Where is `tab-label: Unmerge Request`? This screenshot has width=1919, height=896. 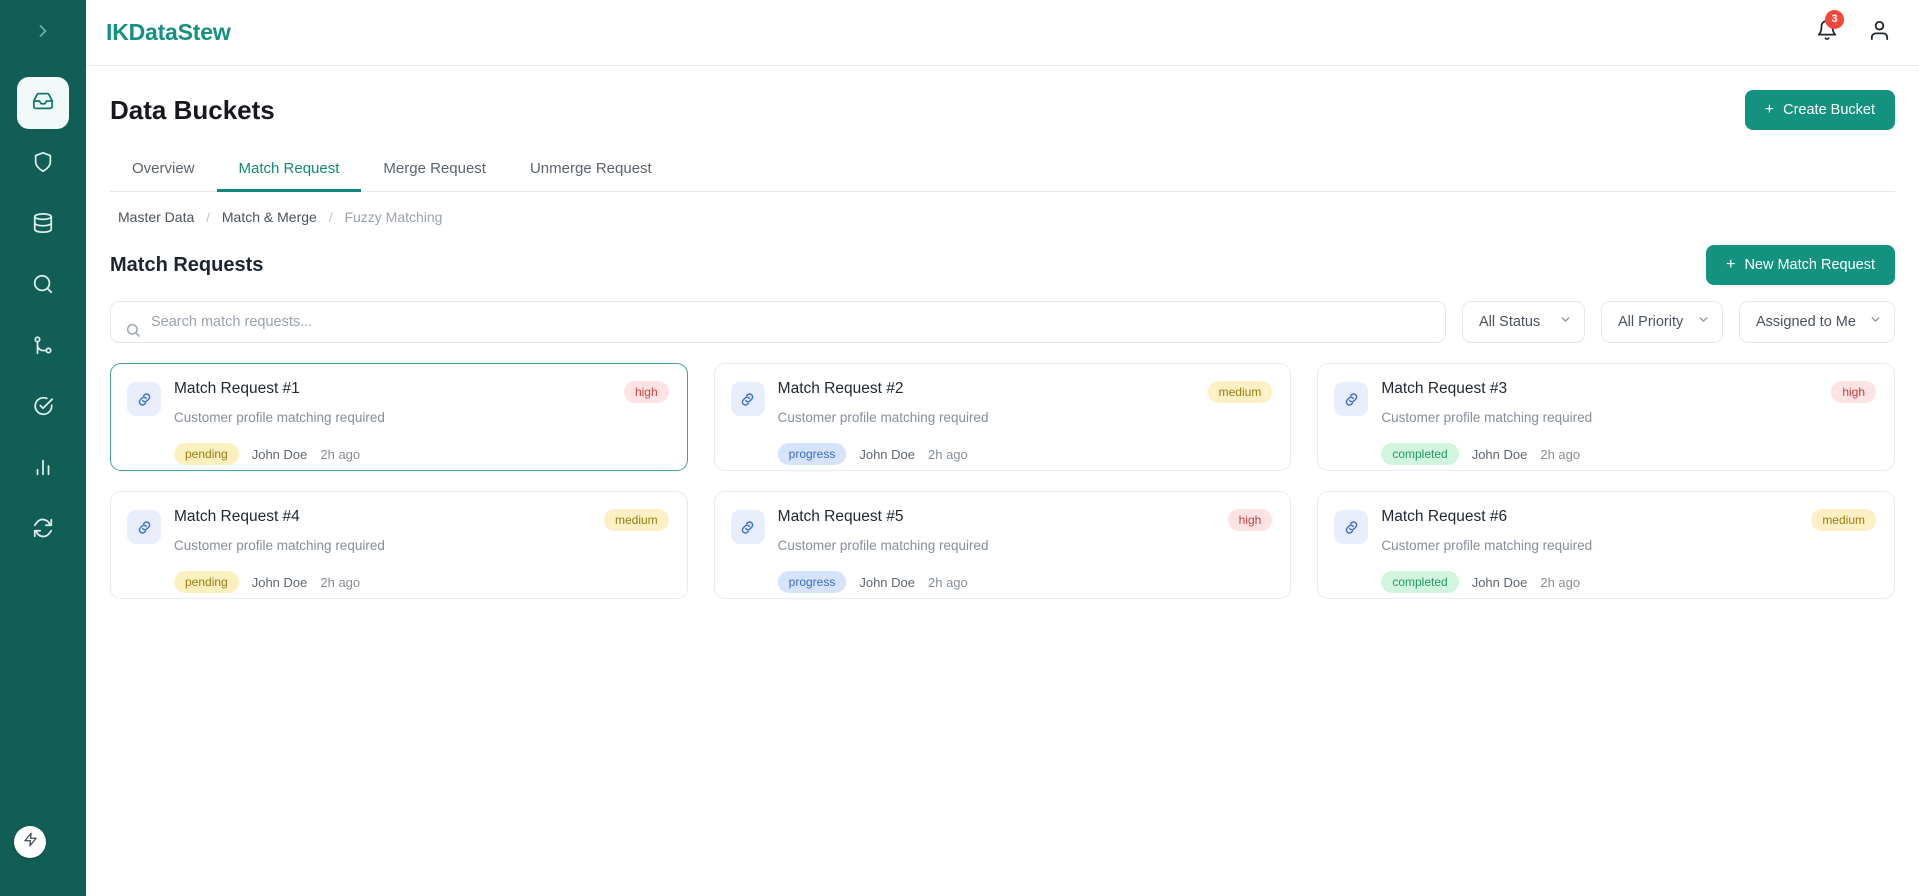 tab-label: Unmerge Request is located at coordinates (590, 168).